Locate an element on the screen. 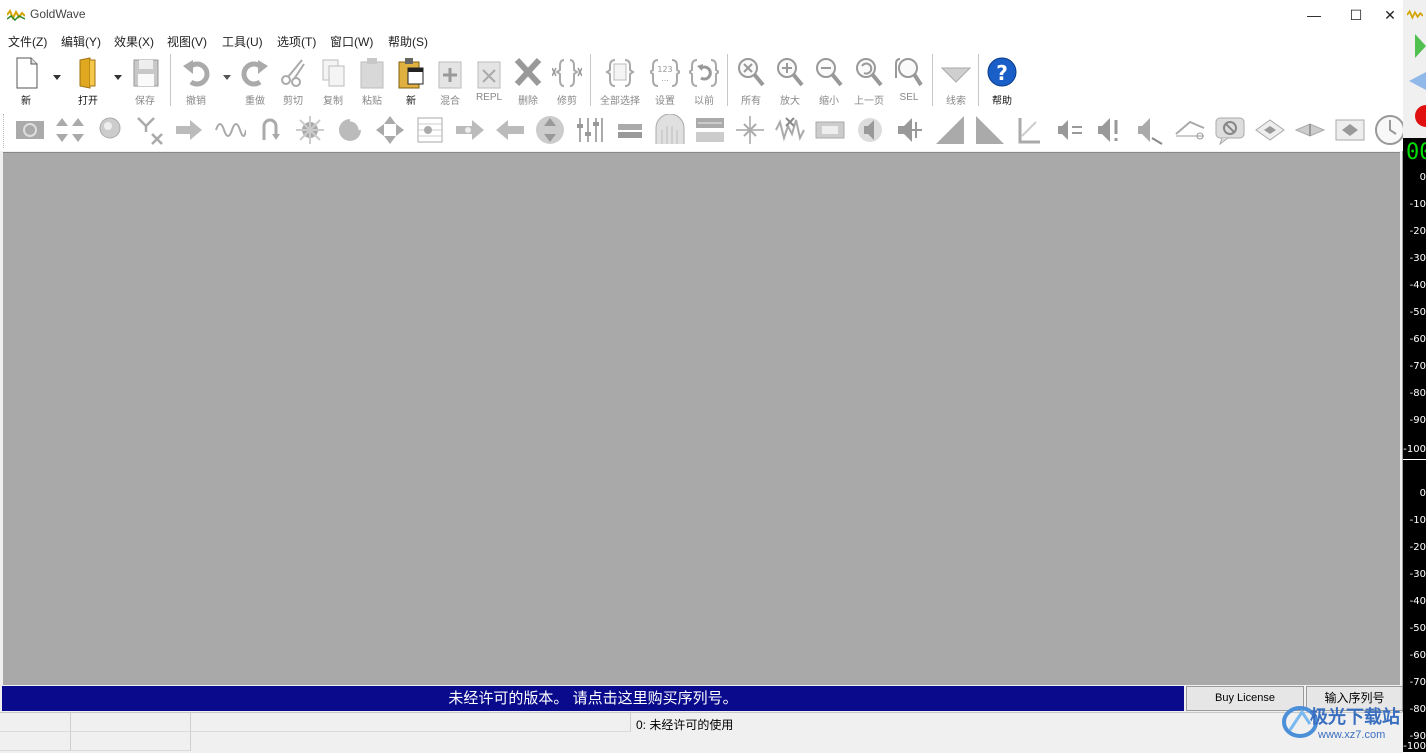 This screenshot has width=1426, height=753. goldwave-logo-icon is located at coordinates (16, 15).